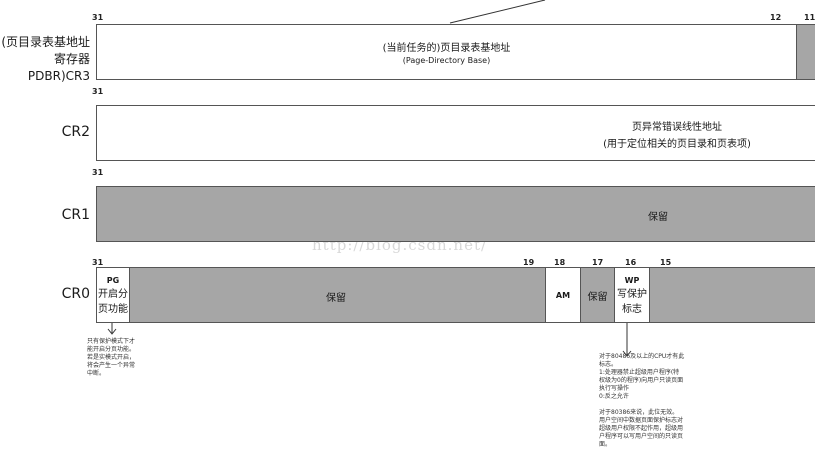 Image resolution: width=815 pixels, height=471 pixels. What do you see at coordinates (809, 17) in the screenshot?
I see `cr3-bit-11: 11` at bounding box center [809, 17].